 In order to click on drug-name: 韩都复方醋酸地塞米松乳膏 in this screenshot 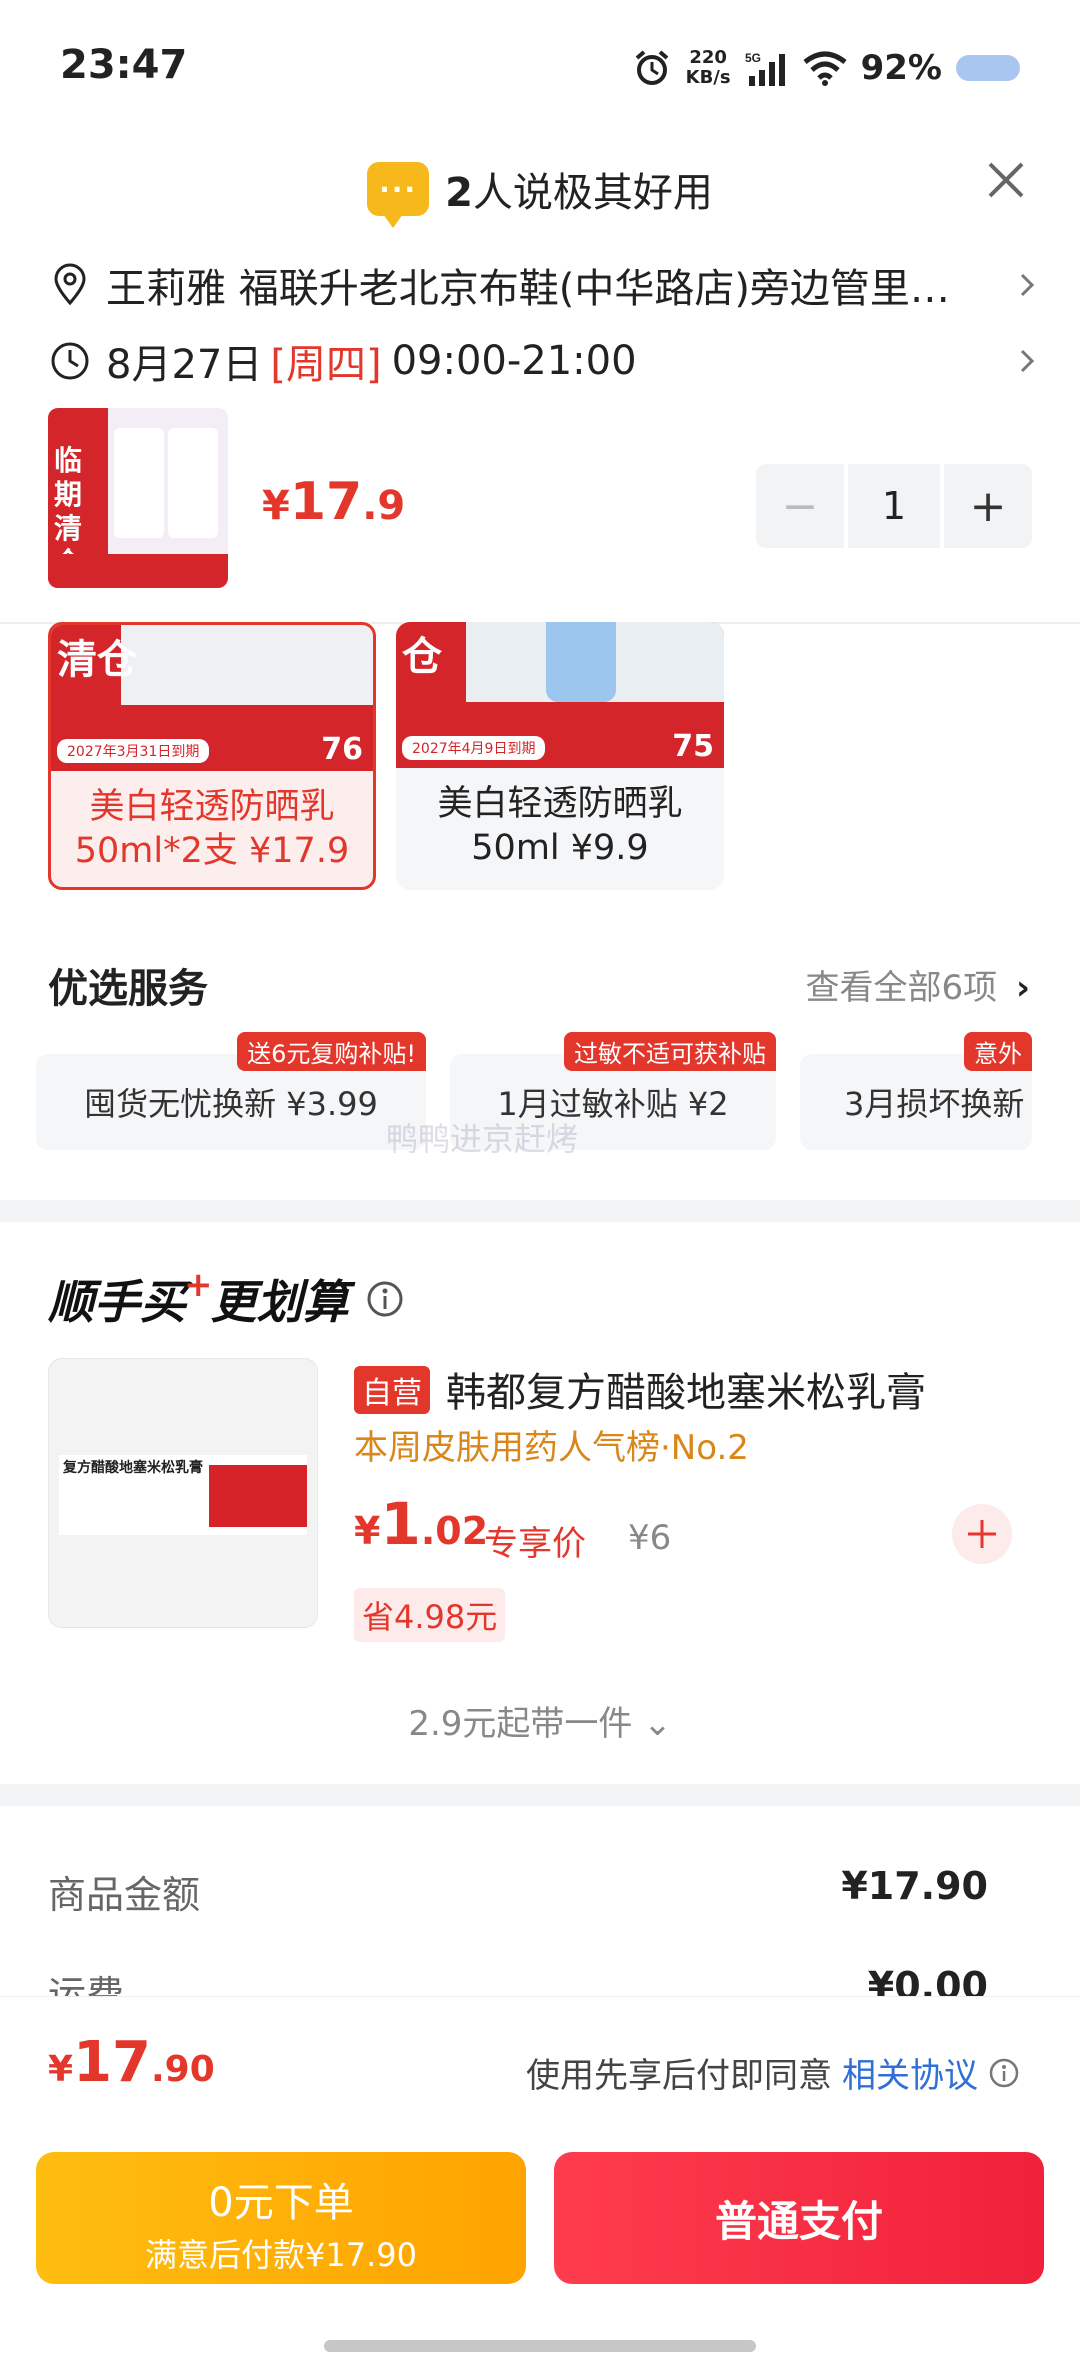, I will do `click(686, 1389)`.